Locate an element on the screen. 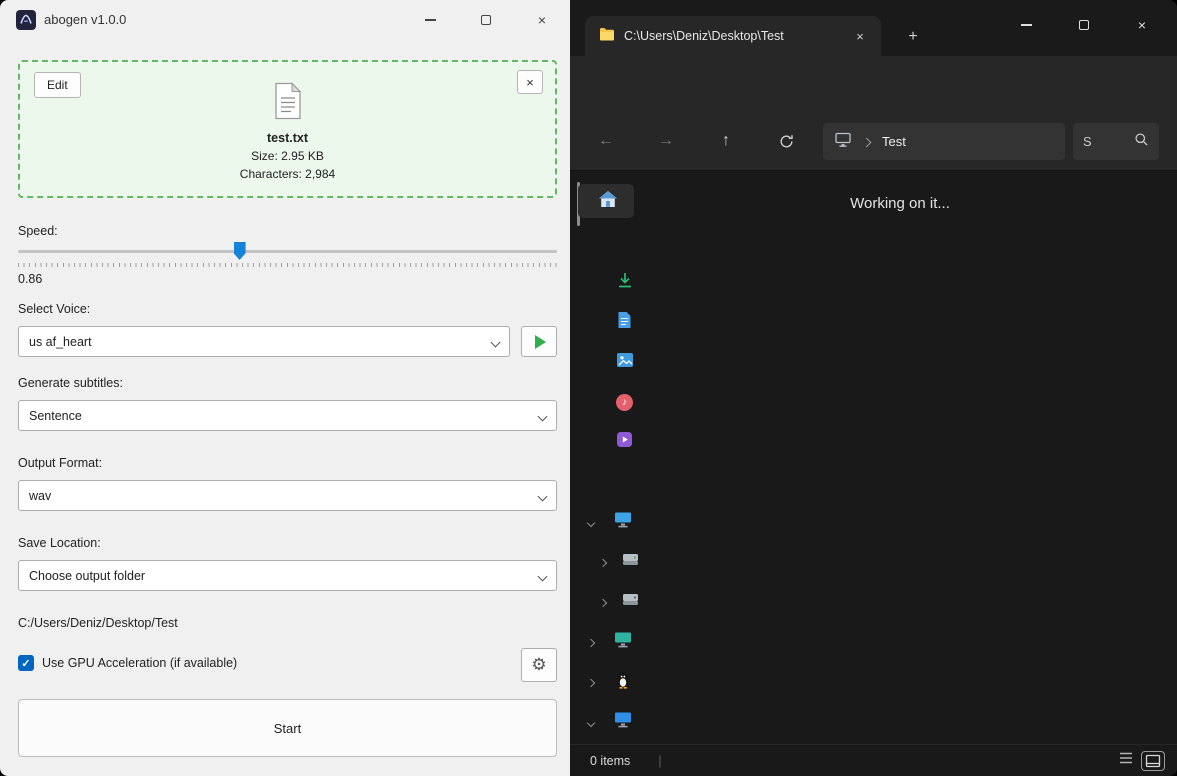 This screenshot has width=1177, height=776. gpu-acceleration-row: ✓ Use GPU Acceleration (if available) is located at coordinates (127, 663).